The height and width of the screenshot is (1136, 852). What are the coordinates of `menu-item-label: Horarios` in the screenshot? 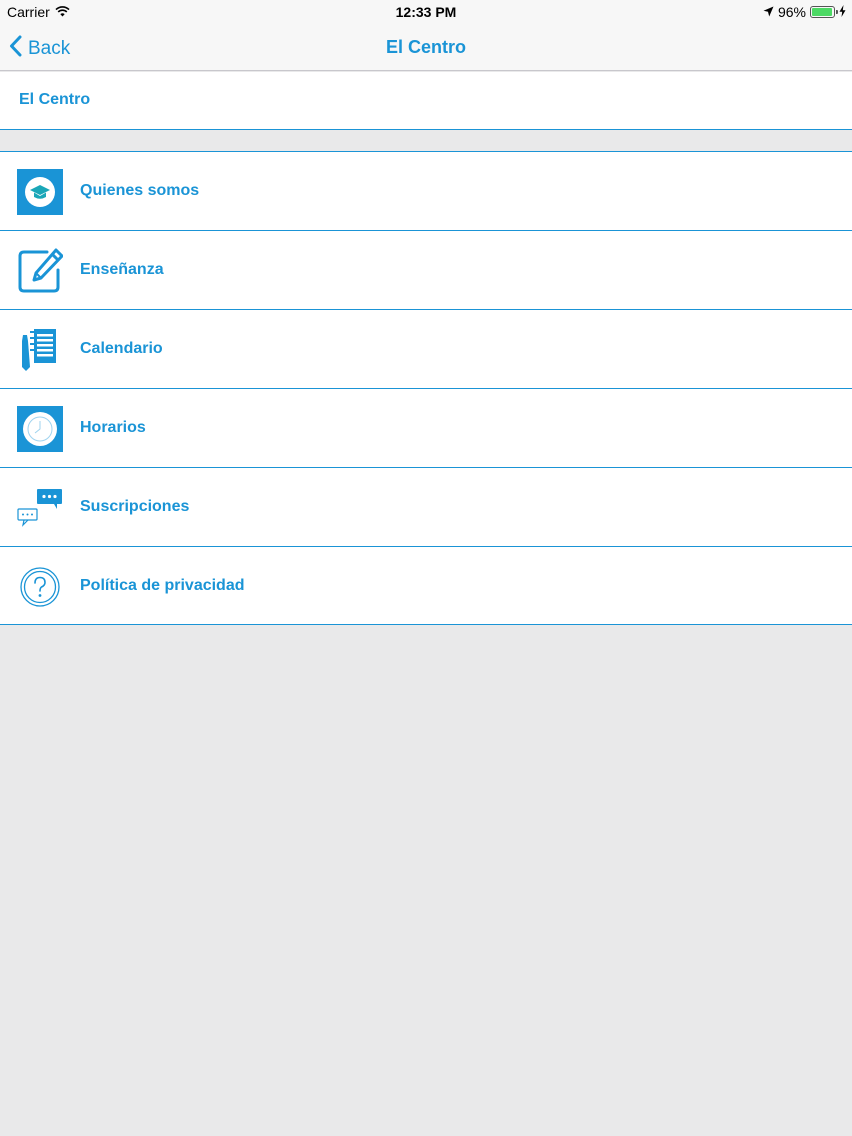 It's located at (113, 427).